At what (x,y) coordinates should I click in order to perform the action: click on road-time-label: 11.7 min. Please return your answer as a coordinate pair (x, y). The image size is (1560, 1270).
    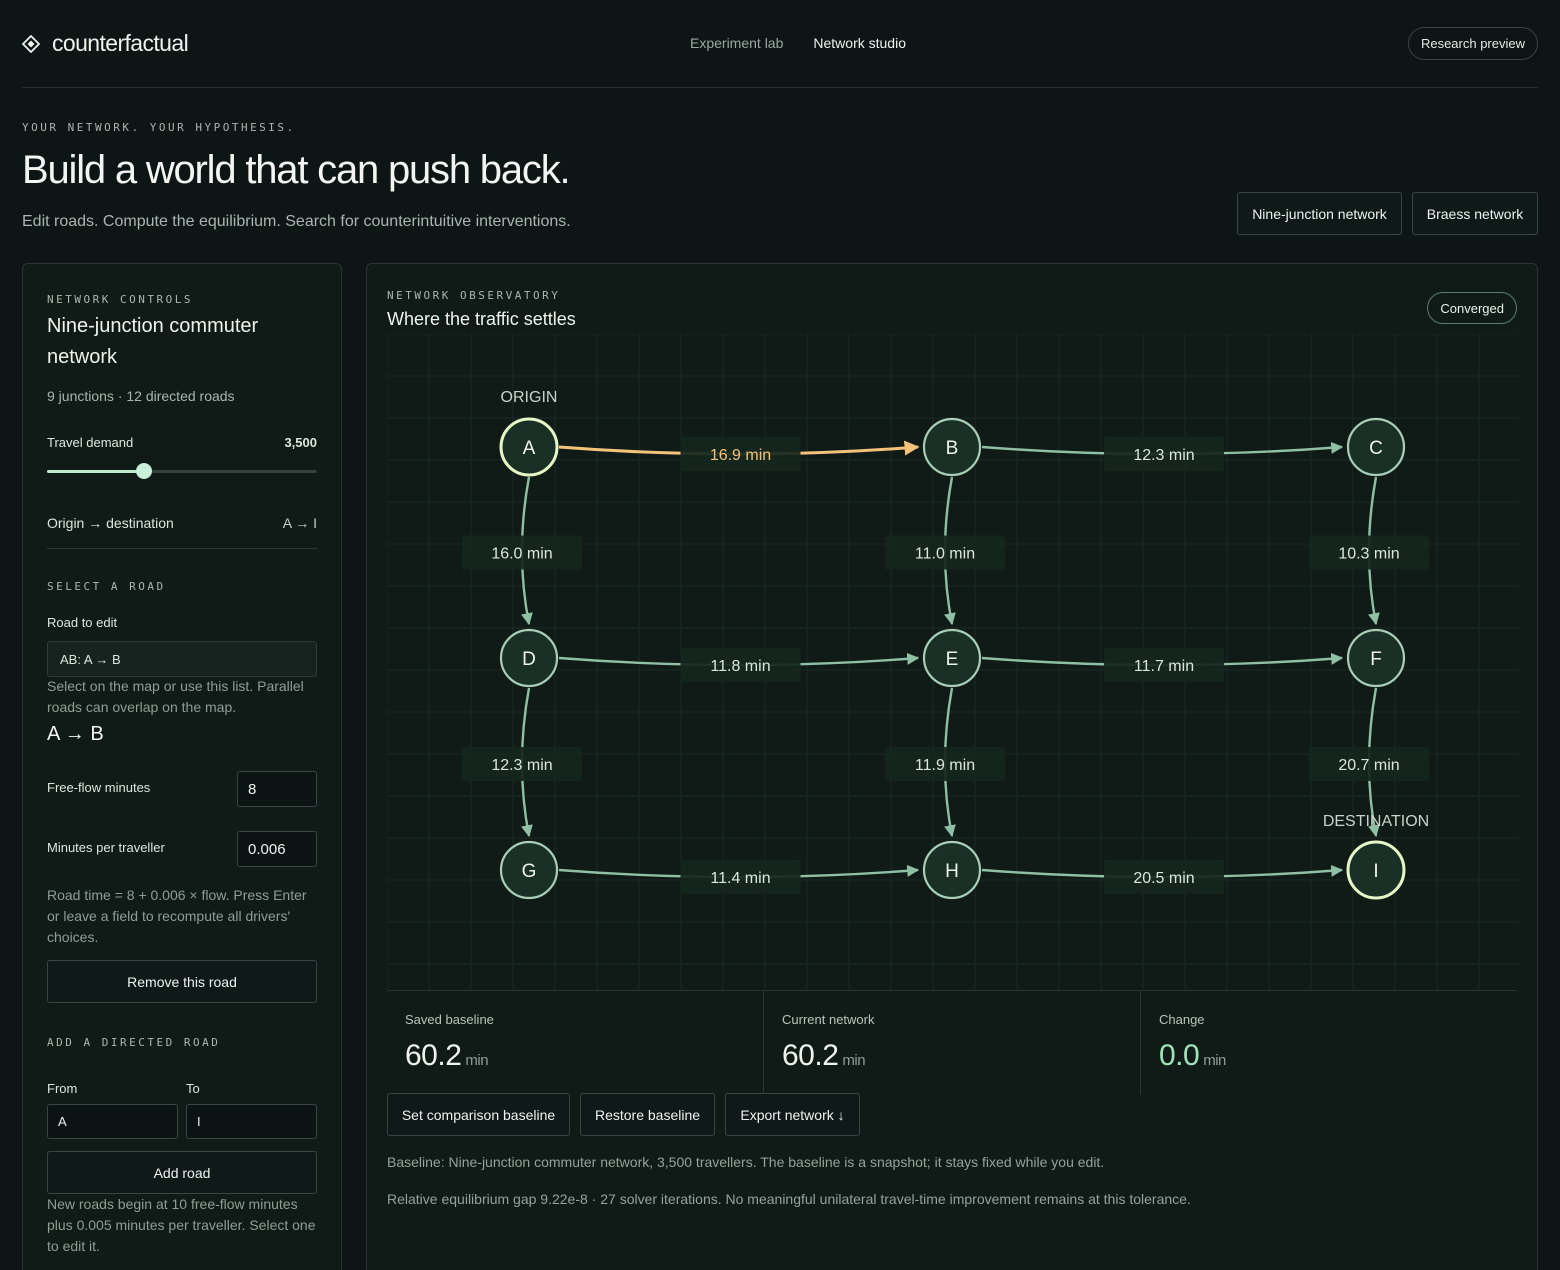
    Looking at the image, I should click on (1164, 665).